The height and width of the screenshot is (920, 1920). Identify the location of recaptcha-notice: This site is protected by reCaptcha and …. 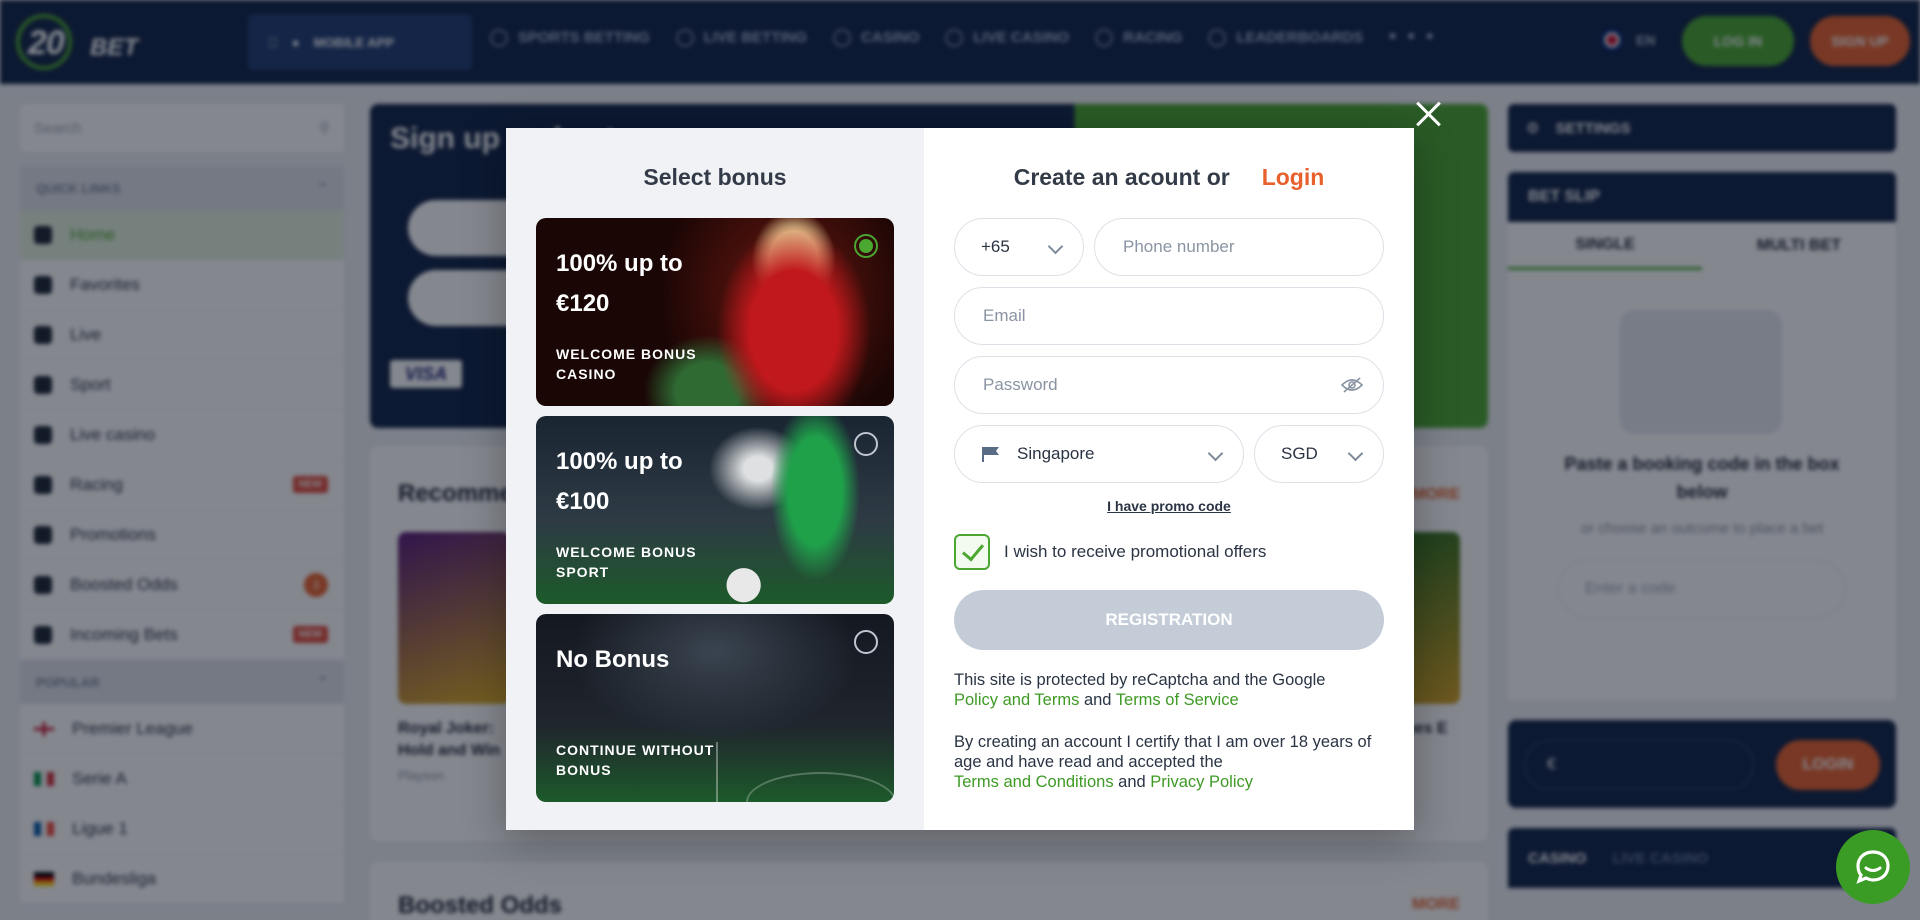
(1174, 690).